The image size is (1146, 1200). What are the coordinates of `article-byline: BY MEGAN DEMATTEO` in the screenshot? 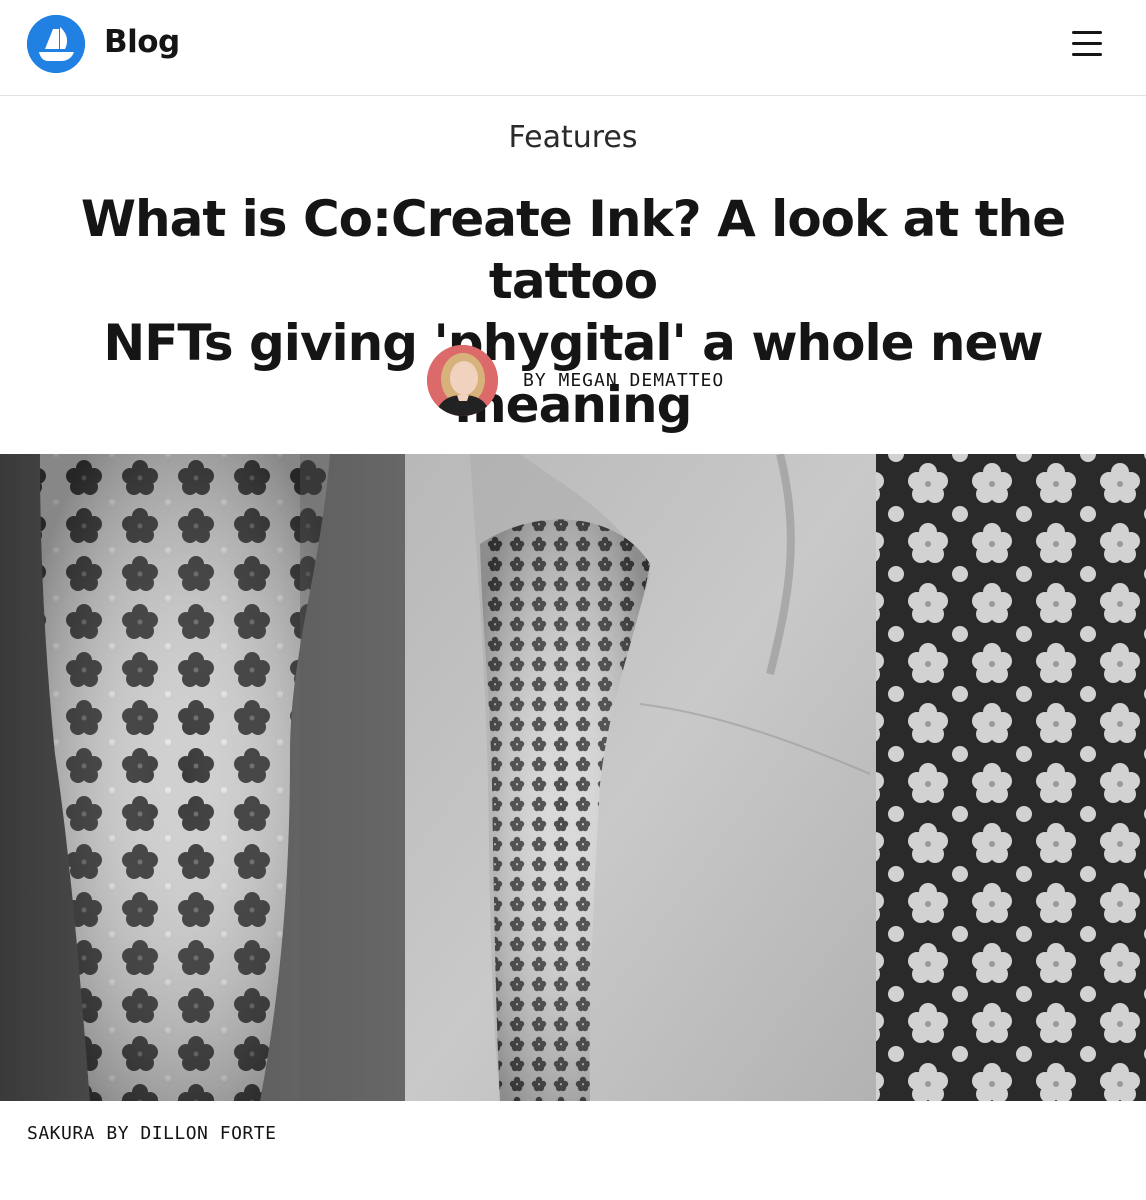 It's located at (623, 380).